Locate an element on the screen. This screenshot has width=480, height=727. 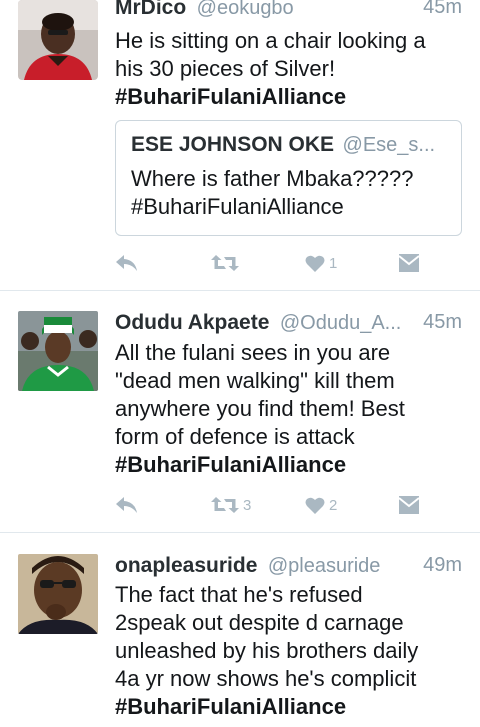
retweet-button: 3 is located at coordinates (231, 505).